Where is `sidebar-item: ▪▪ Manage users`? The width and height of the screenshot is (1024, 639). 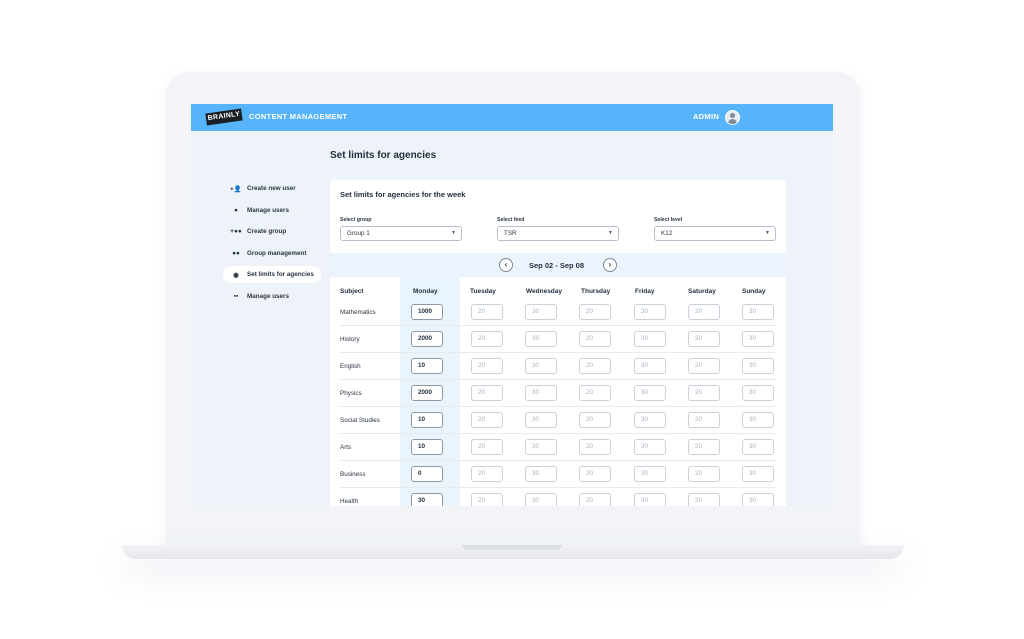
sidebar-item: ▪▪ Manage users is located at coordinates (272, 296).